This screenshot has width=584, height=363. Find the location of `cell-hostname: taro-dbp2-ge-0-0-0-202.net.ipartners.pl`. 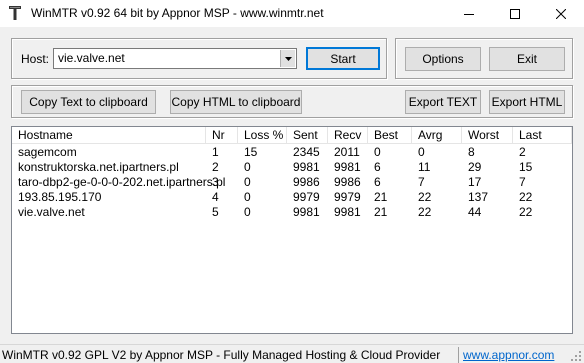

cell-hostname: taro-dbp2-ge-0-0-0-202.net.ipartners.pl is located at coordinates (122, 182).